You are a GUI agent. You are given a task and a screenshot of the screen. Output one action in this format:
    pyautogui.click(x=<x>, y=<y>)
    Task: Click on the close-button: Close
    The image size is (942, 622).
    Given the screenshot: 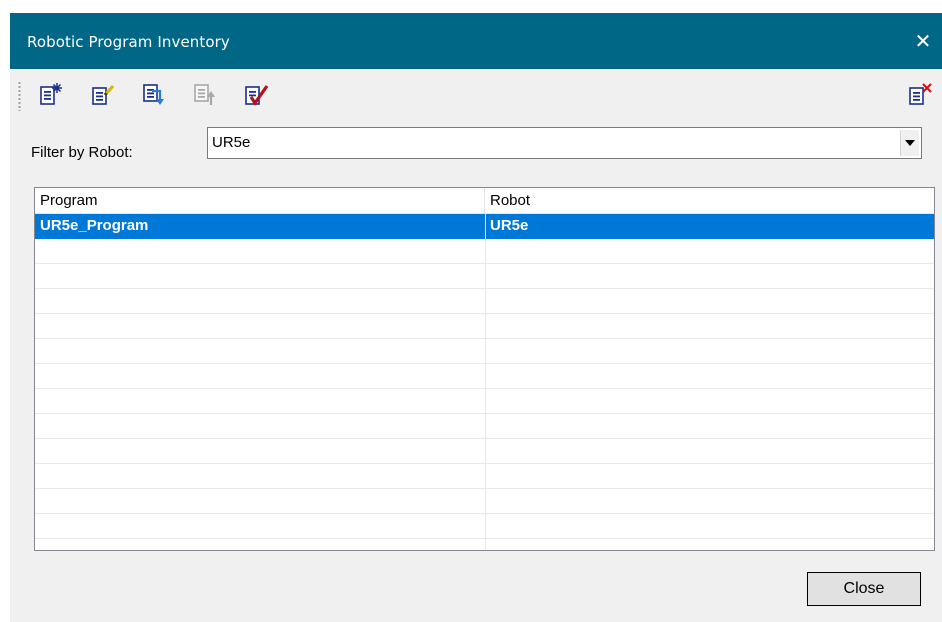 What is the action you would take?
    pyautogui.click(x=864, y=589)
    